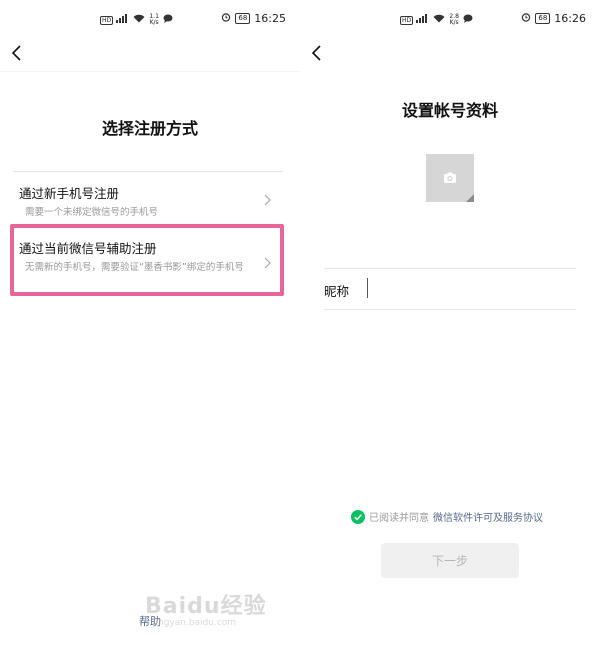 The width and height of the screenshot is (600, 650). What do you see at coordinates (450, 309) in the screenshot?
I see `nickname-bottom-divider` at bounding box center [450, 309].